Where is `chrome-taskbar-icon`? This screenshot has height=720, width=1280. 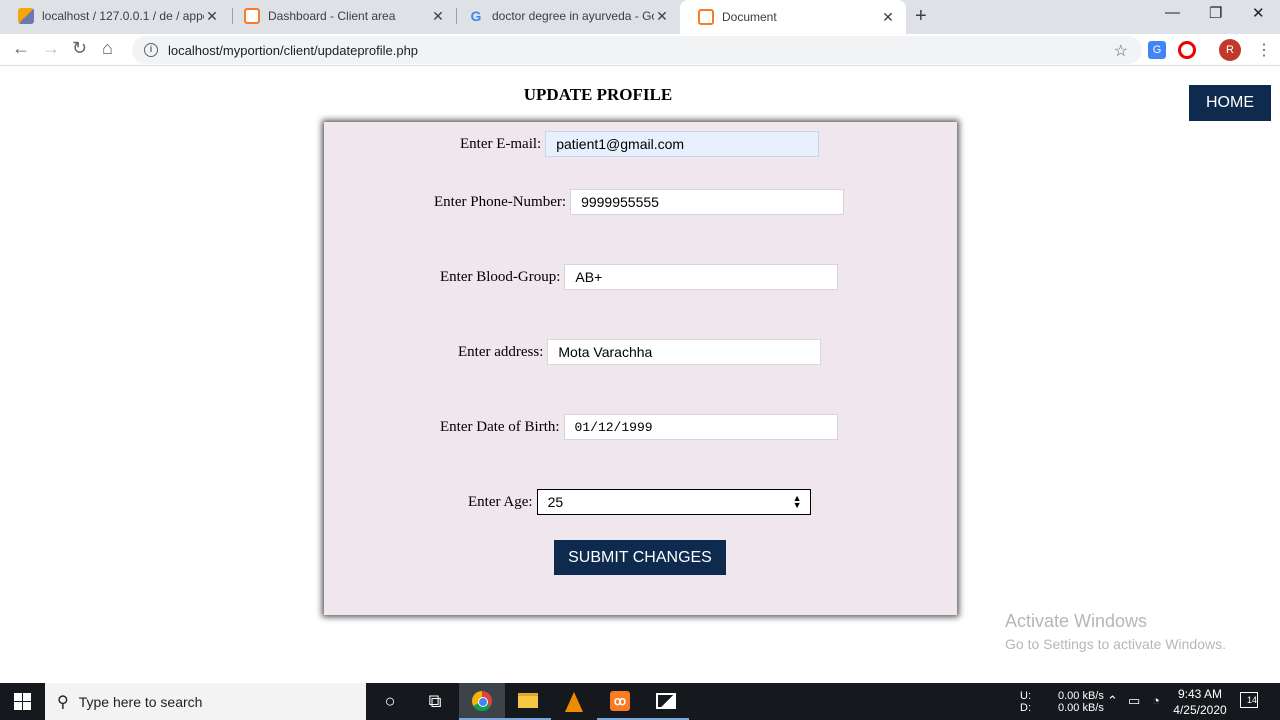 chrome-taskbar-icon is located at coordinates (482, 701).